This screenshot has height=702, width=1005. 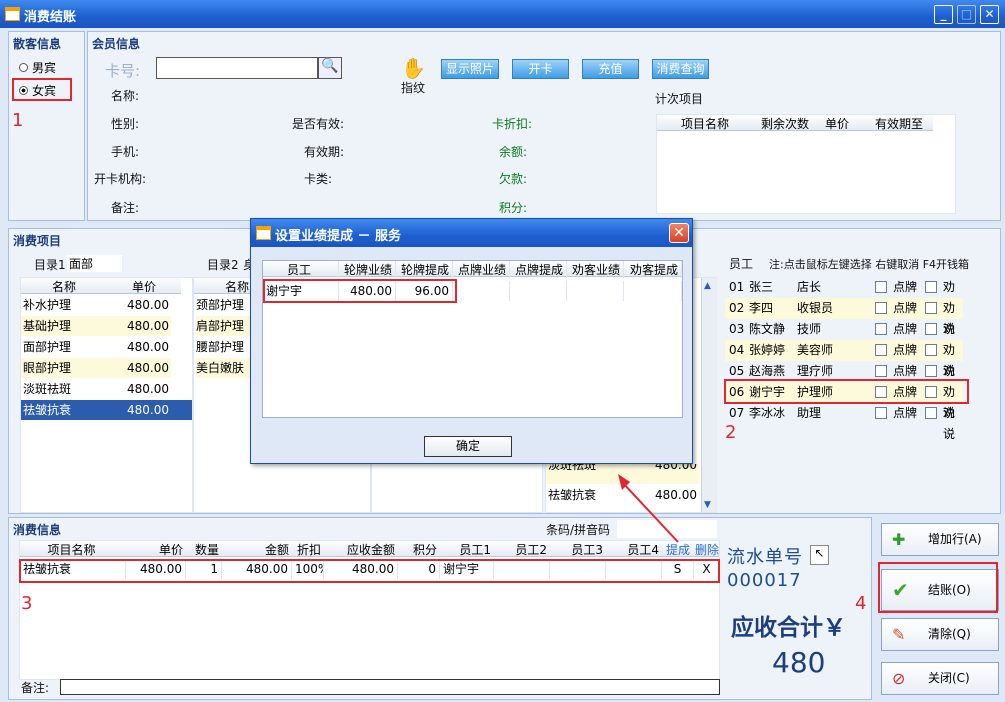 What do you see at coordinates (809, 413) in the screenshot?
I see `staff-role: 助理` at bounding box center [809, 413].